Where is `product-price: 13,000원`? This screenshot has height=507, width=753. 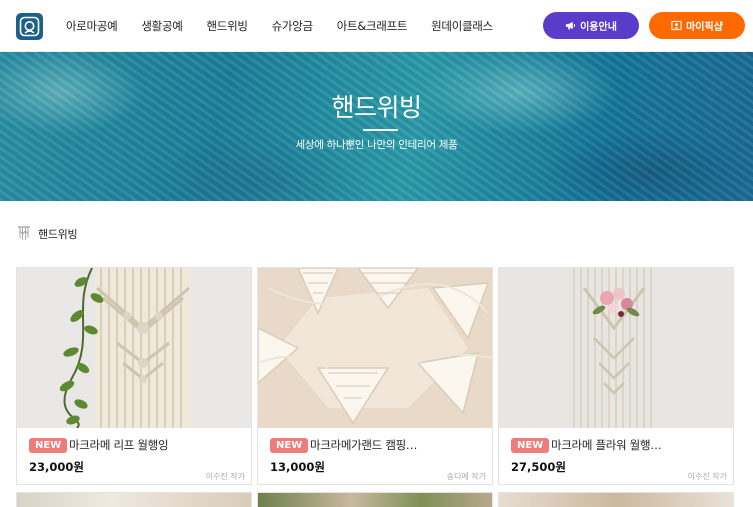 product-price: 13,000원 is located at coordinates (297, 467).